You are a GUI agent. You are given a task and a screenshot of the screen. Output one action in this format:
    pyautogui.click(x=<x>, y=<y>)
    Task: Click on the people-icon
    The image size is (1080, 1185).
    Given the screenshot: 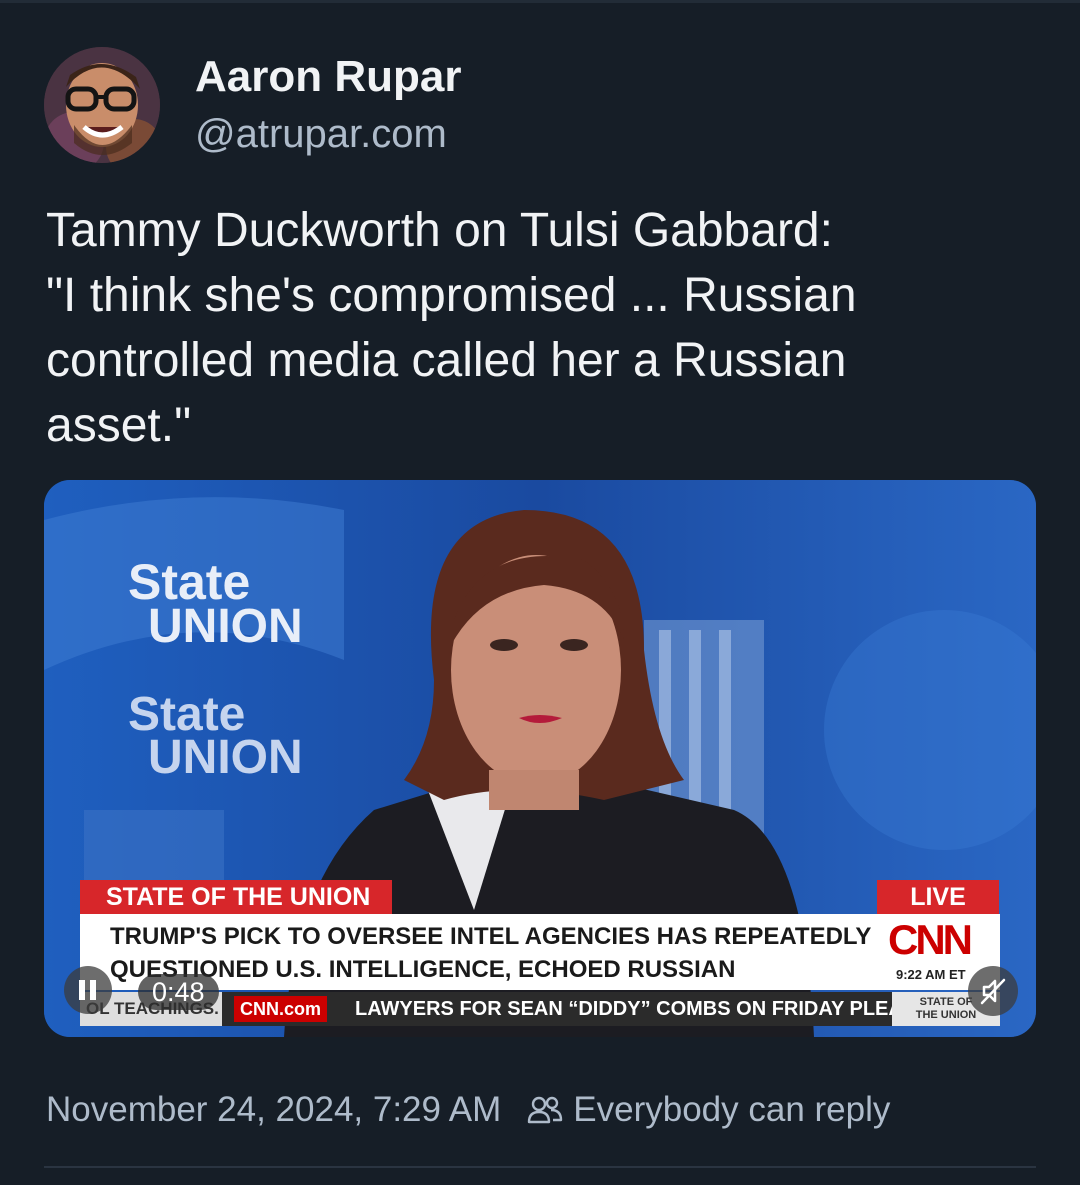 What is the action you would take?
    pyautogui.click(x=545, y=1110)
    